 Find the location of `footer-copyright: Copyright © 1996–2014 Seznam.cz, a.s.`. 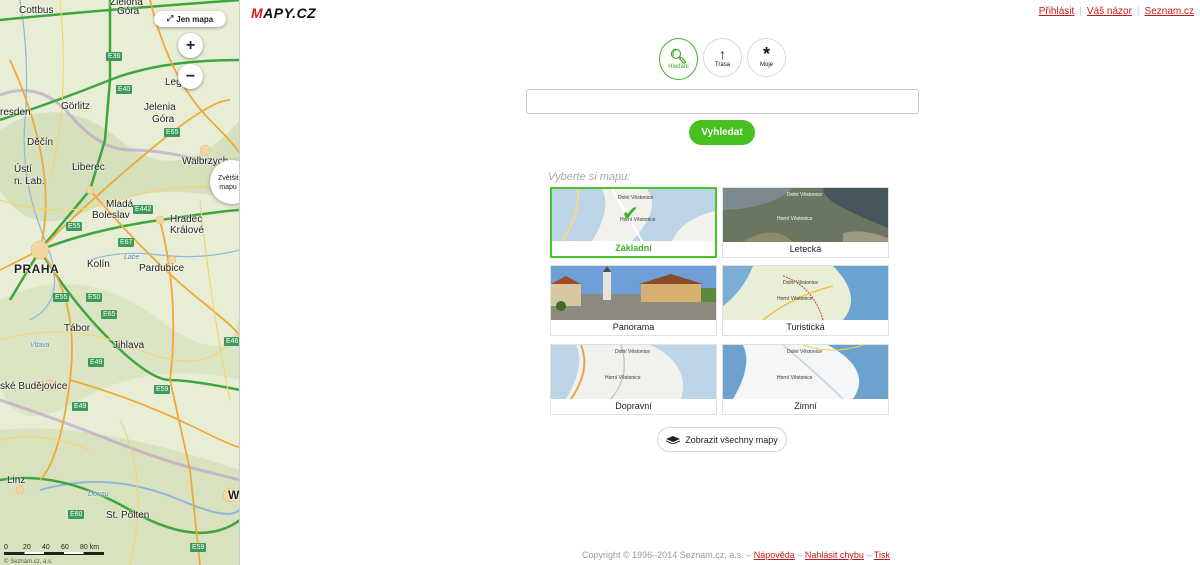

footer-copyright: Copyright © 1996–2014 Seznam.cz, a.s. is located at coordinates (663, 555).